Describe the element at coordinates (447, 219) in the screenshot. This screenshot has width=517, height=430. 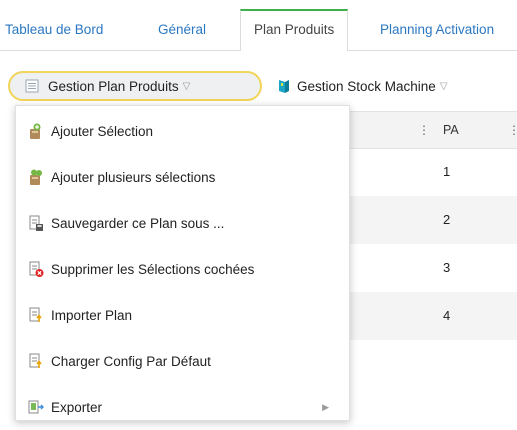
I see `pa-cell: 2` at that location.